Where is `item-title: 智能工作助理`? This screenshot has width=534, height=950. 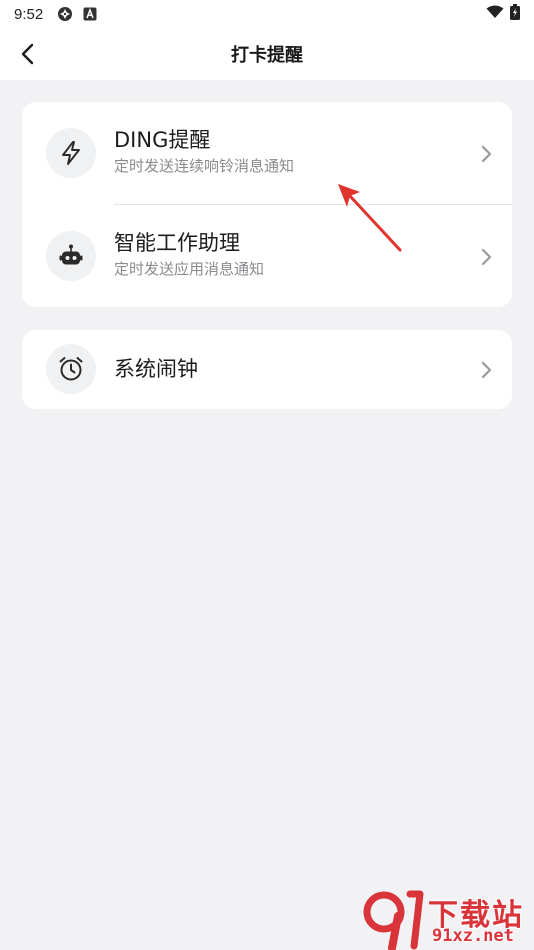
item-title: 智能工作助理 is located at coordinates (177, 243).